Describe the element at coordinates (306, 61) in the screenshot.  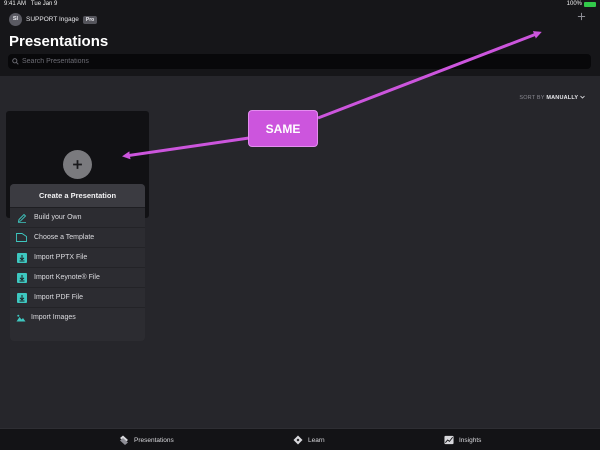
I see `search-input` at that location.